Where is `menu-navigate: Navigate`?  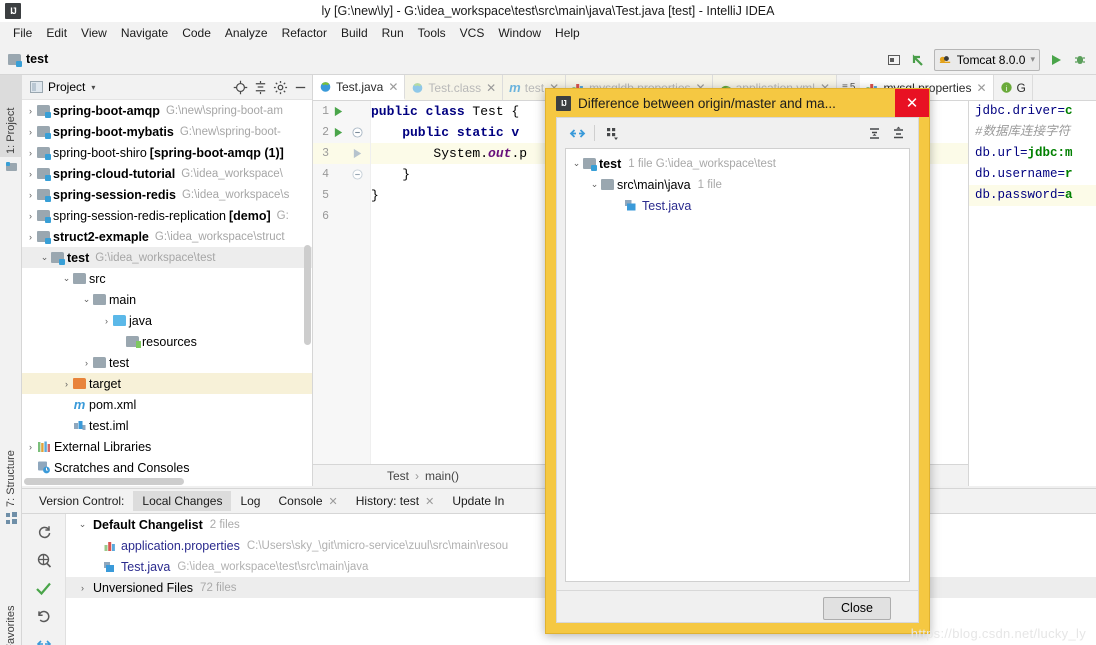
menu-navigate: Navigate is located at coordinates (144, 33).